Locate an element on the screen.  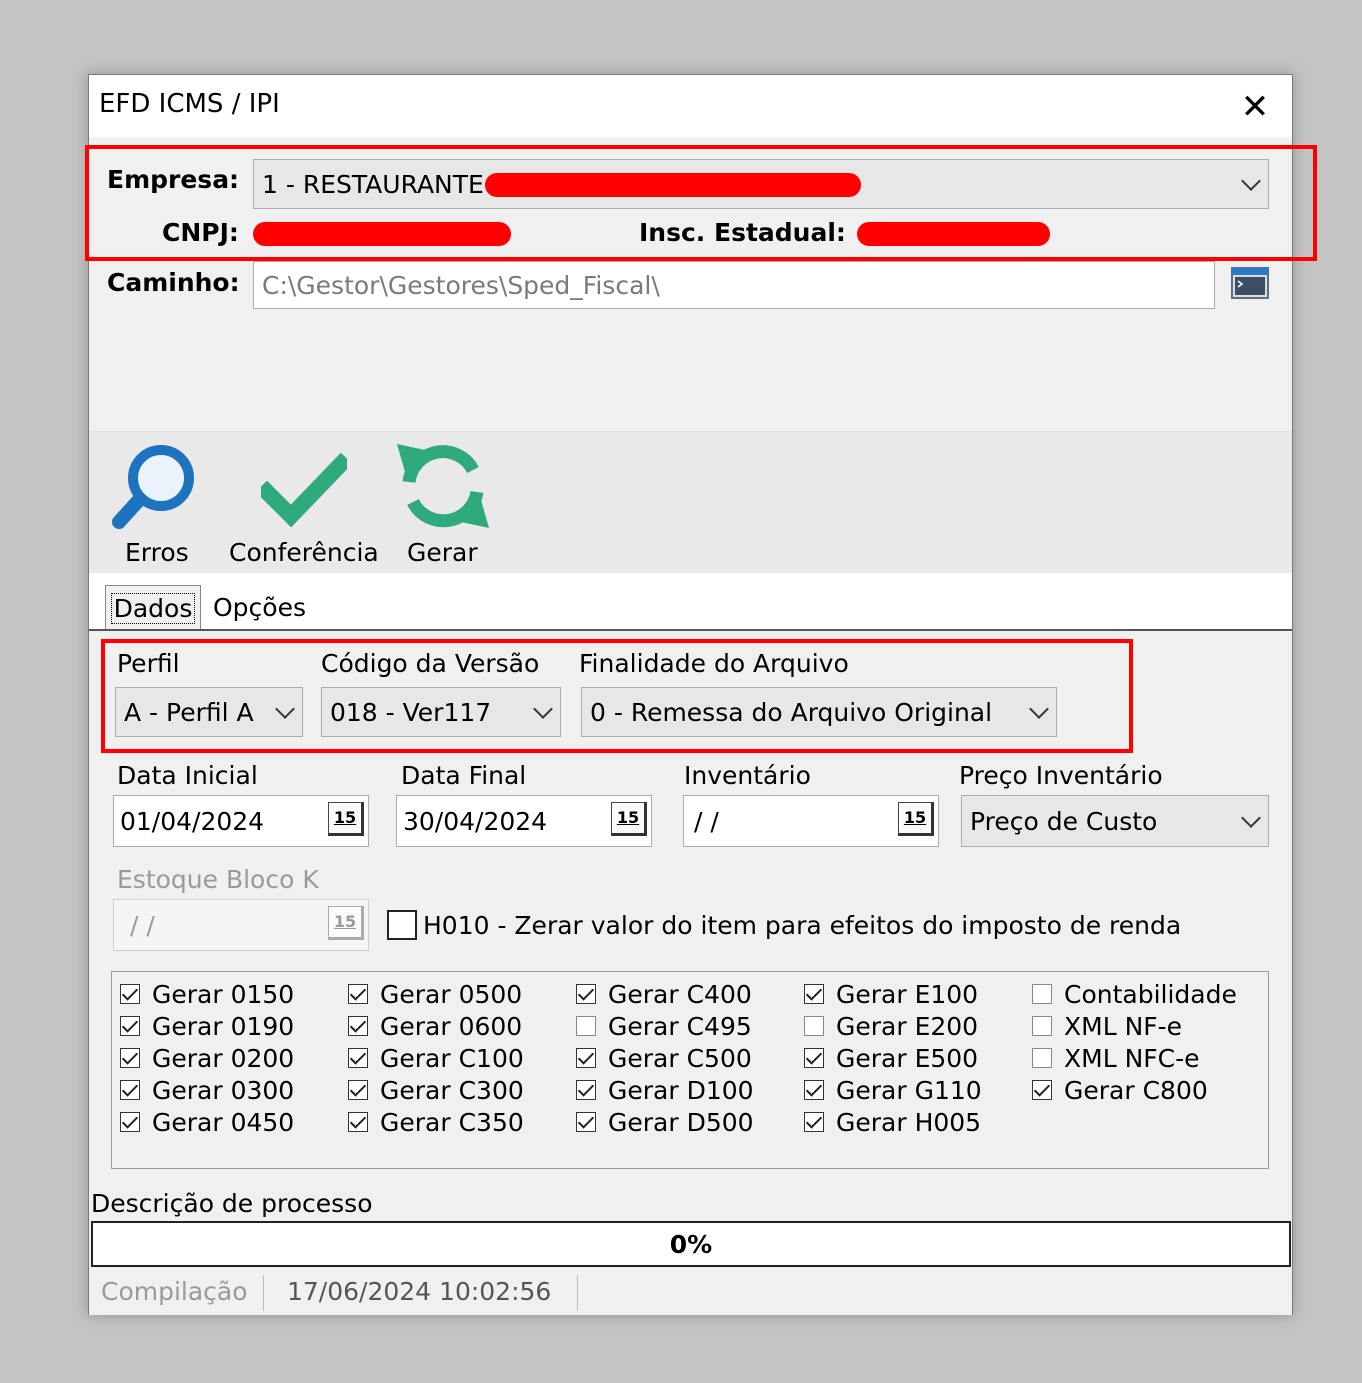
inventario-value: / / is located at coordinates (706, 821).